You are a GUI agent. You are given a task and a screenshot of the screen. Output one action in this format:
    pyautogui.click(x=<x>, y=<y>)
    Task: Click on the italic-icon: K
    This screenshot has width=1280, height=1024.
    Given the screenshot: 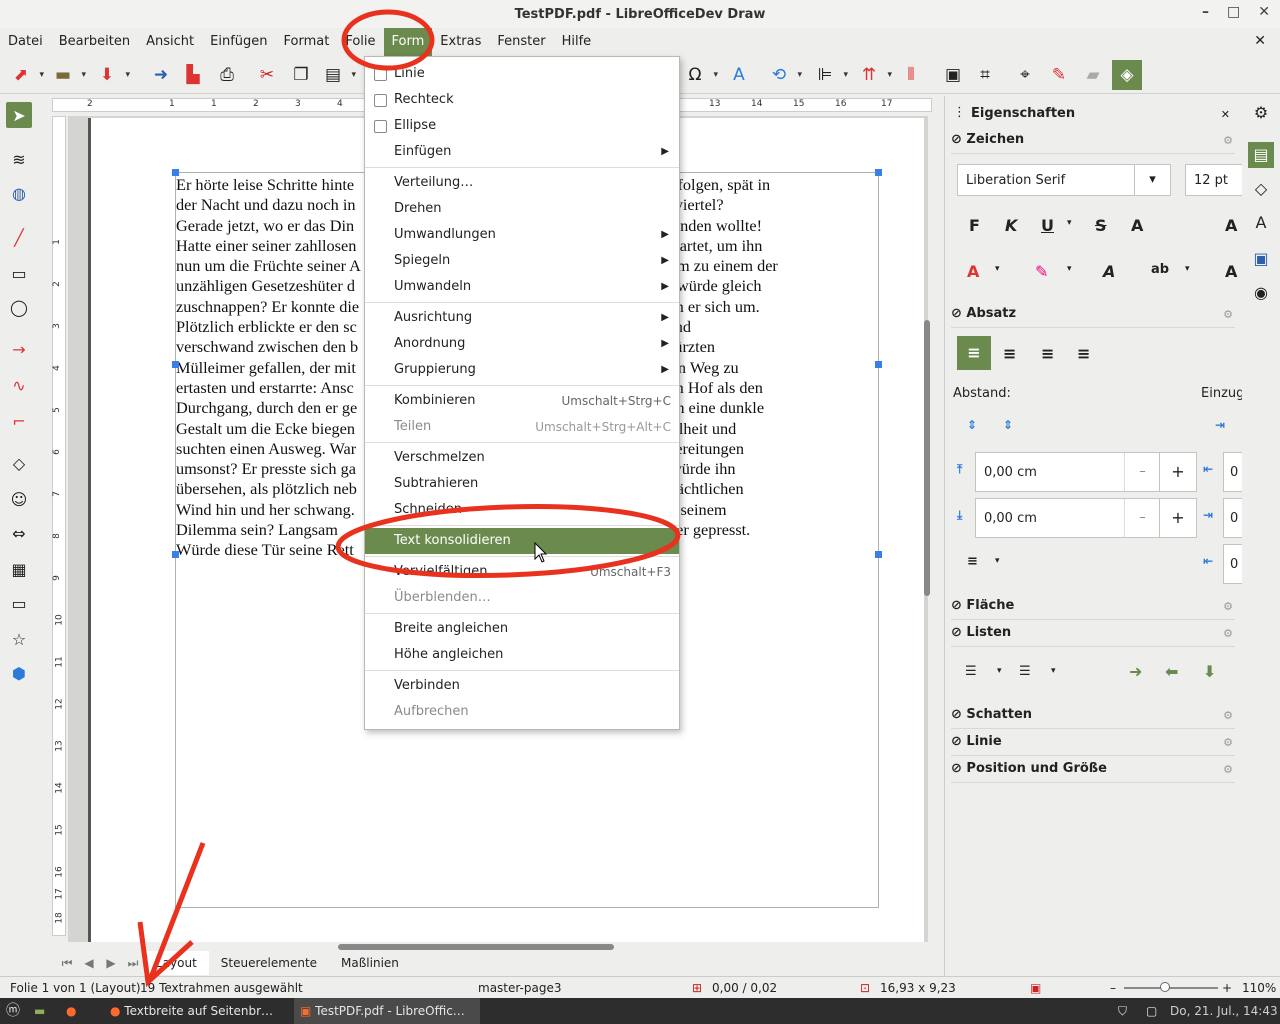 What is the action you would take?
    pyautogui.click(x=1011, y=225)
    